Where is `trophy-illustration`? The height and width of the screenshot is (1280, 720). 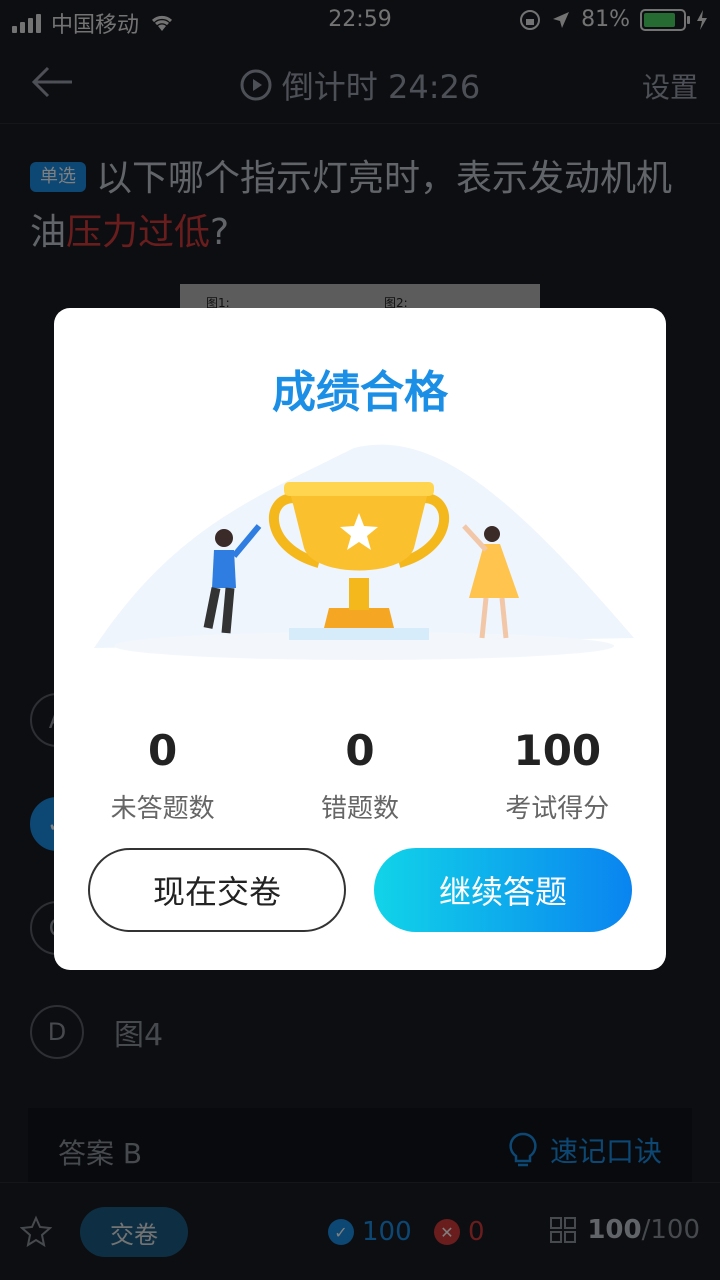
trophy-illustration is located at coordinates (364, 552).